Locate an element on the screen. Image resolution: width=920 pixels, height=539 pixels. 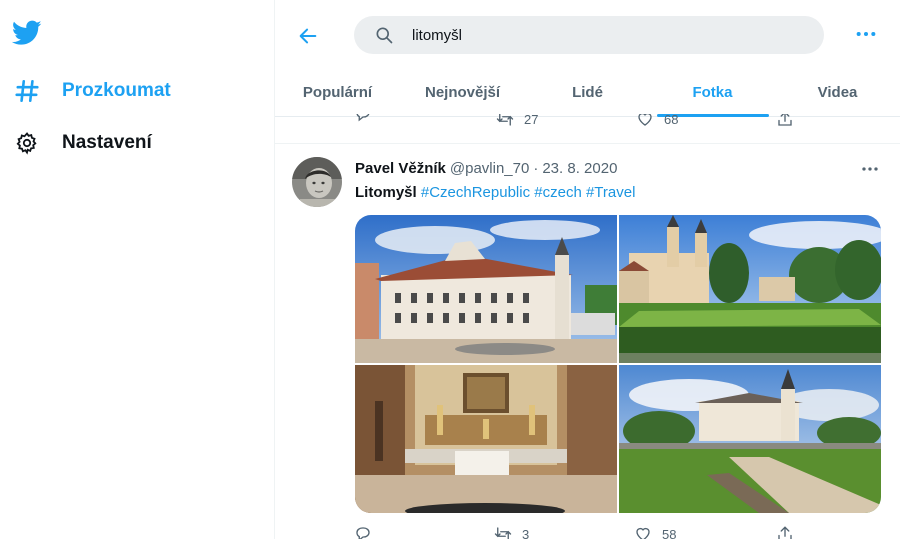
retweet-count: 27 is located at coordinates (531, 120).